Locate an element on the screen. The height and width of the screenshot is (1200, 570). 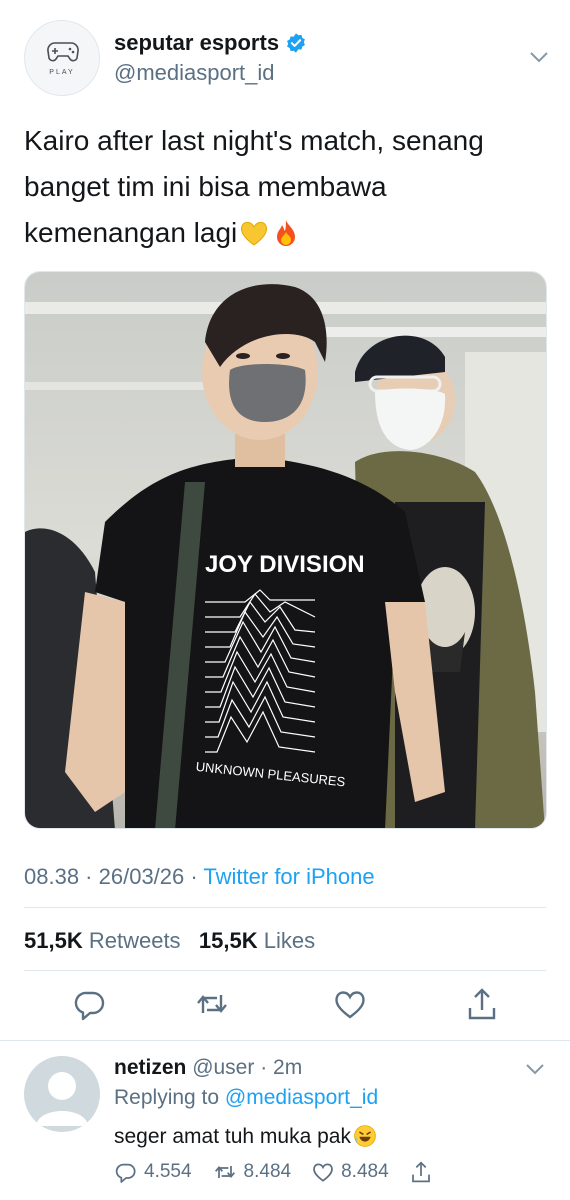
reply-reply-action: 4.554 is located at coordinates (153, 1172).